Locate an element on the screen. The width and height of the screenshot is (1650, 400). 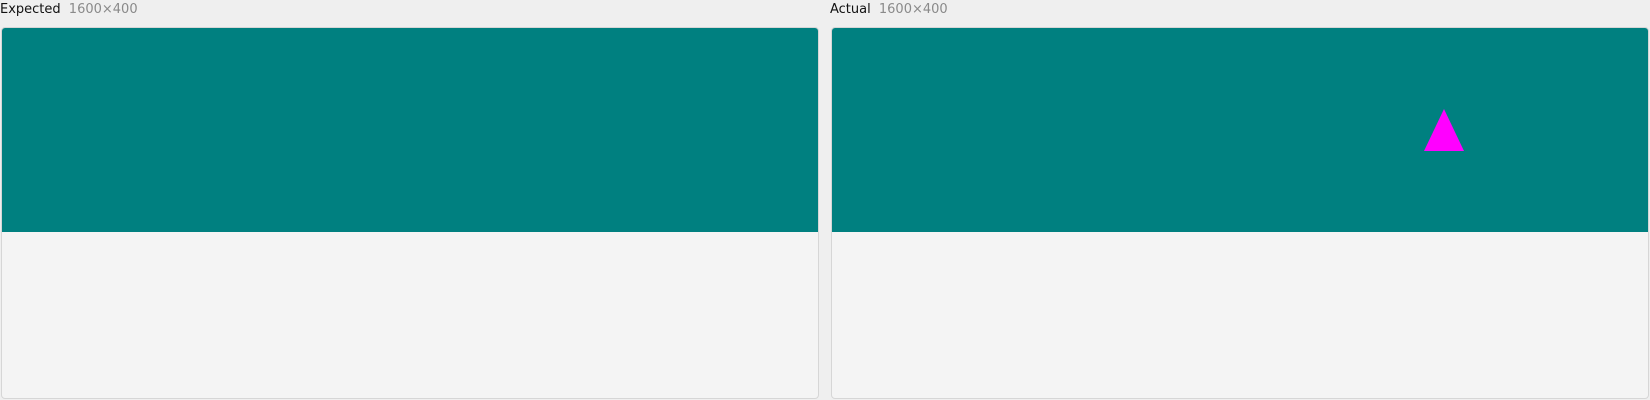
expected-caption: Expected 1600×400 is located at coordinates (69, 10).